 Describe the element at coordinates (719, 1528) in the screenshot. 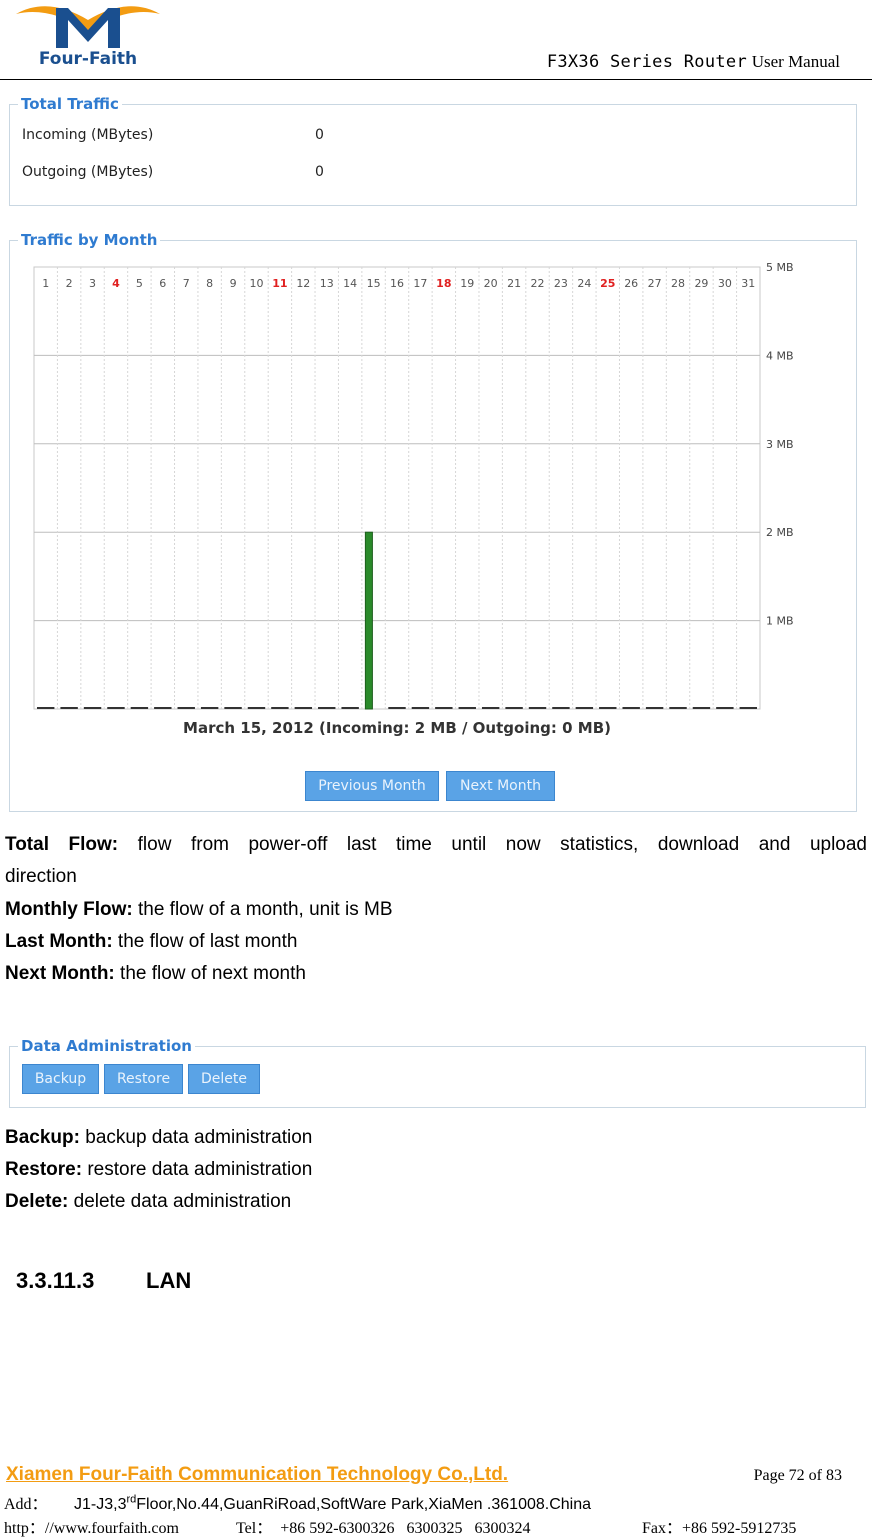

I see `footer-fax: Fax：+86 592-5912735` at that location.